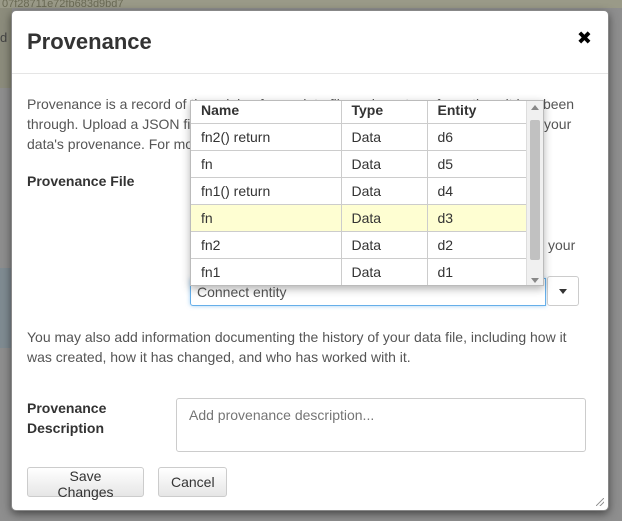 The width and height of the screenshot is (622, 521). I want to click on provenance-file-label: Provenance File, so click(81, 181).